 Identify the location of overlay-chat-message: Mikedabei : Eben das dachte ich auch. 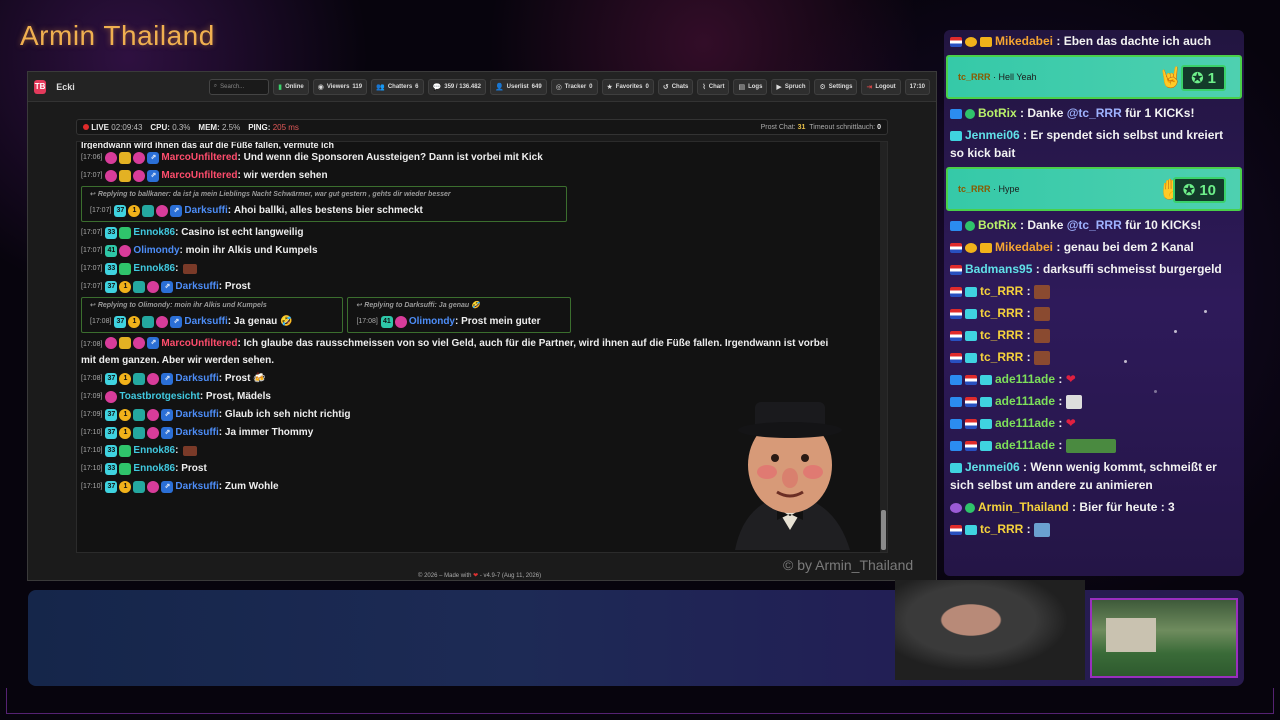
(1094, 41).